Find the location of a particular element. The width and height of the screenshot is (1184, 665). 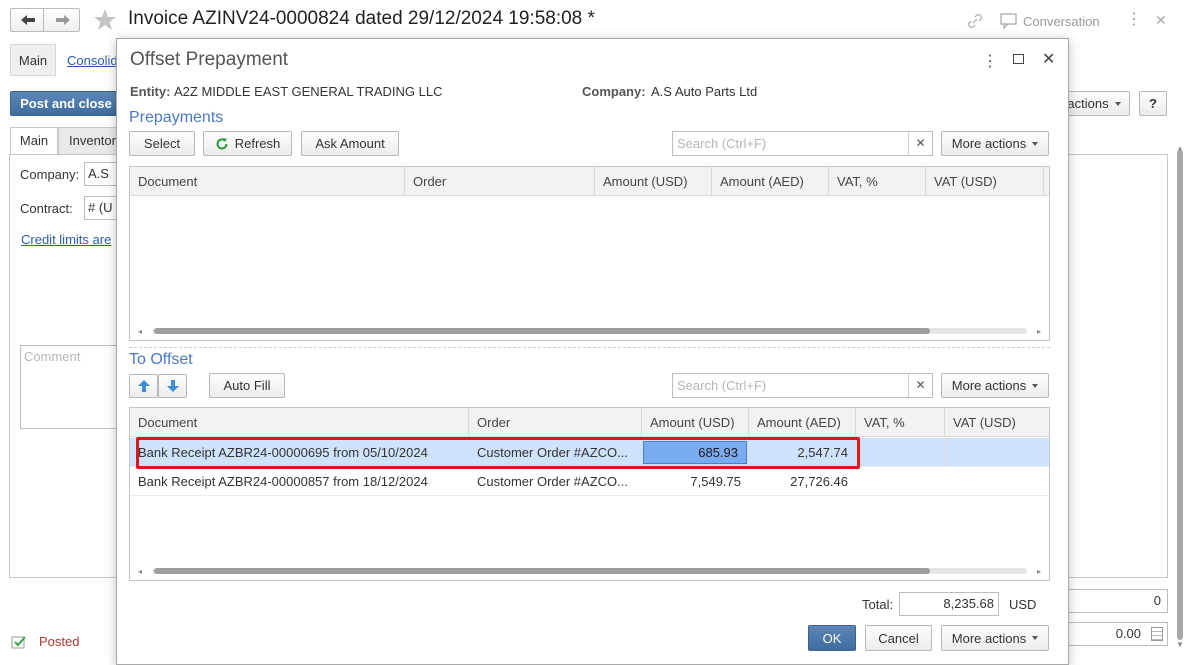

dialog-menu-icon: ⋮ is located at coordinates (990, 61).